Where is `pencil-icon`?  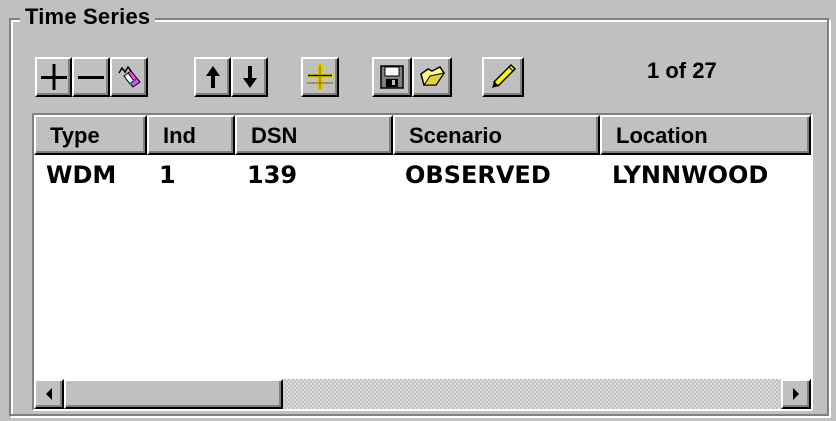
pencil-icon is located at coordinates (504, 75).